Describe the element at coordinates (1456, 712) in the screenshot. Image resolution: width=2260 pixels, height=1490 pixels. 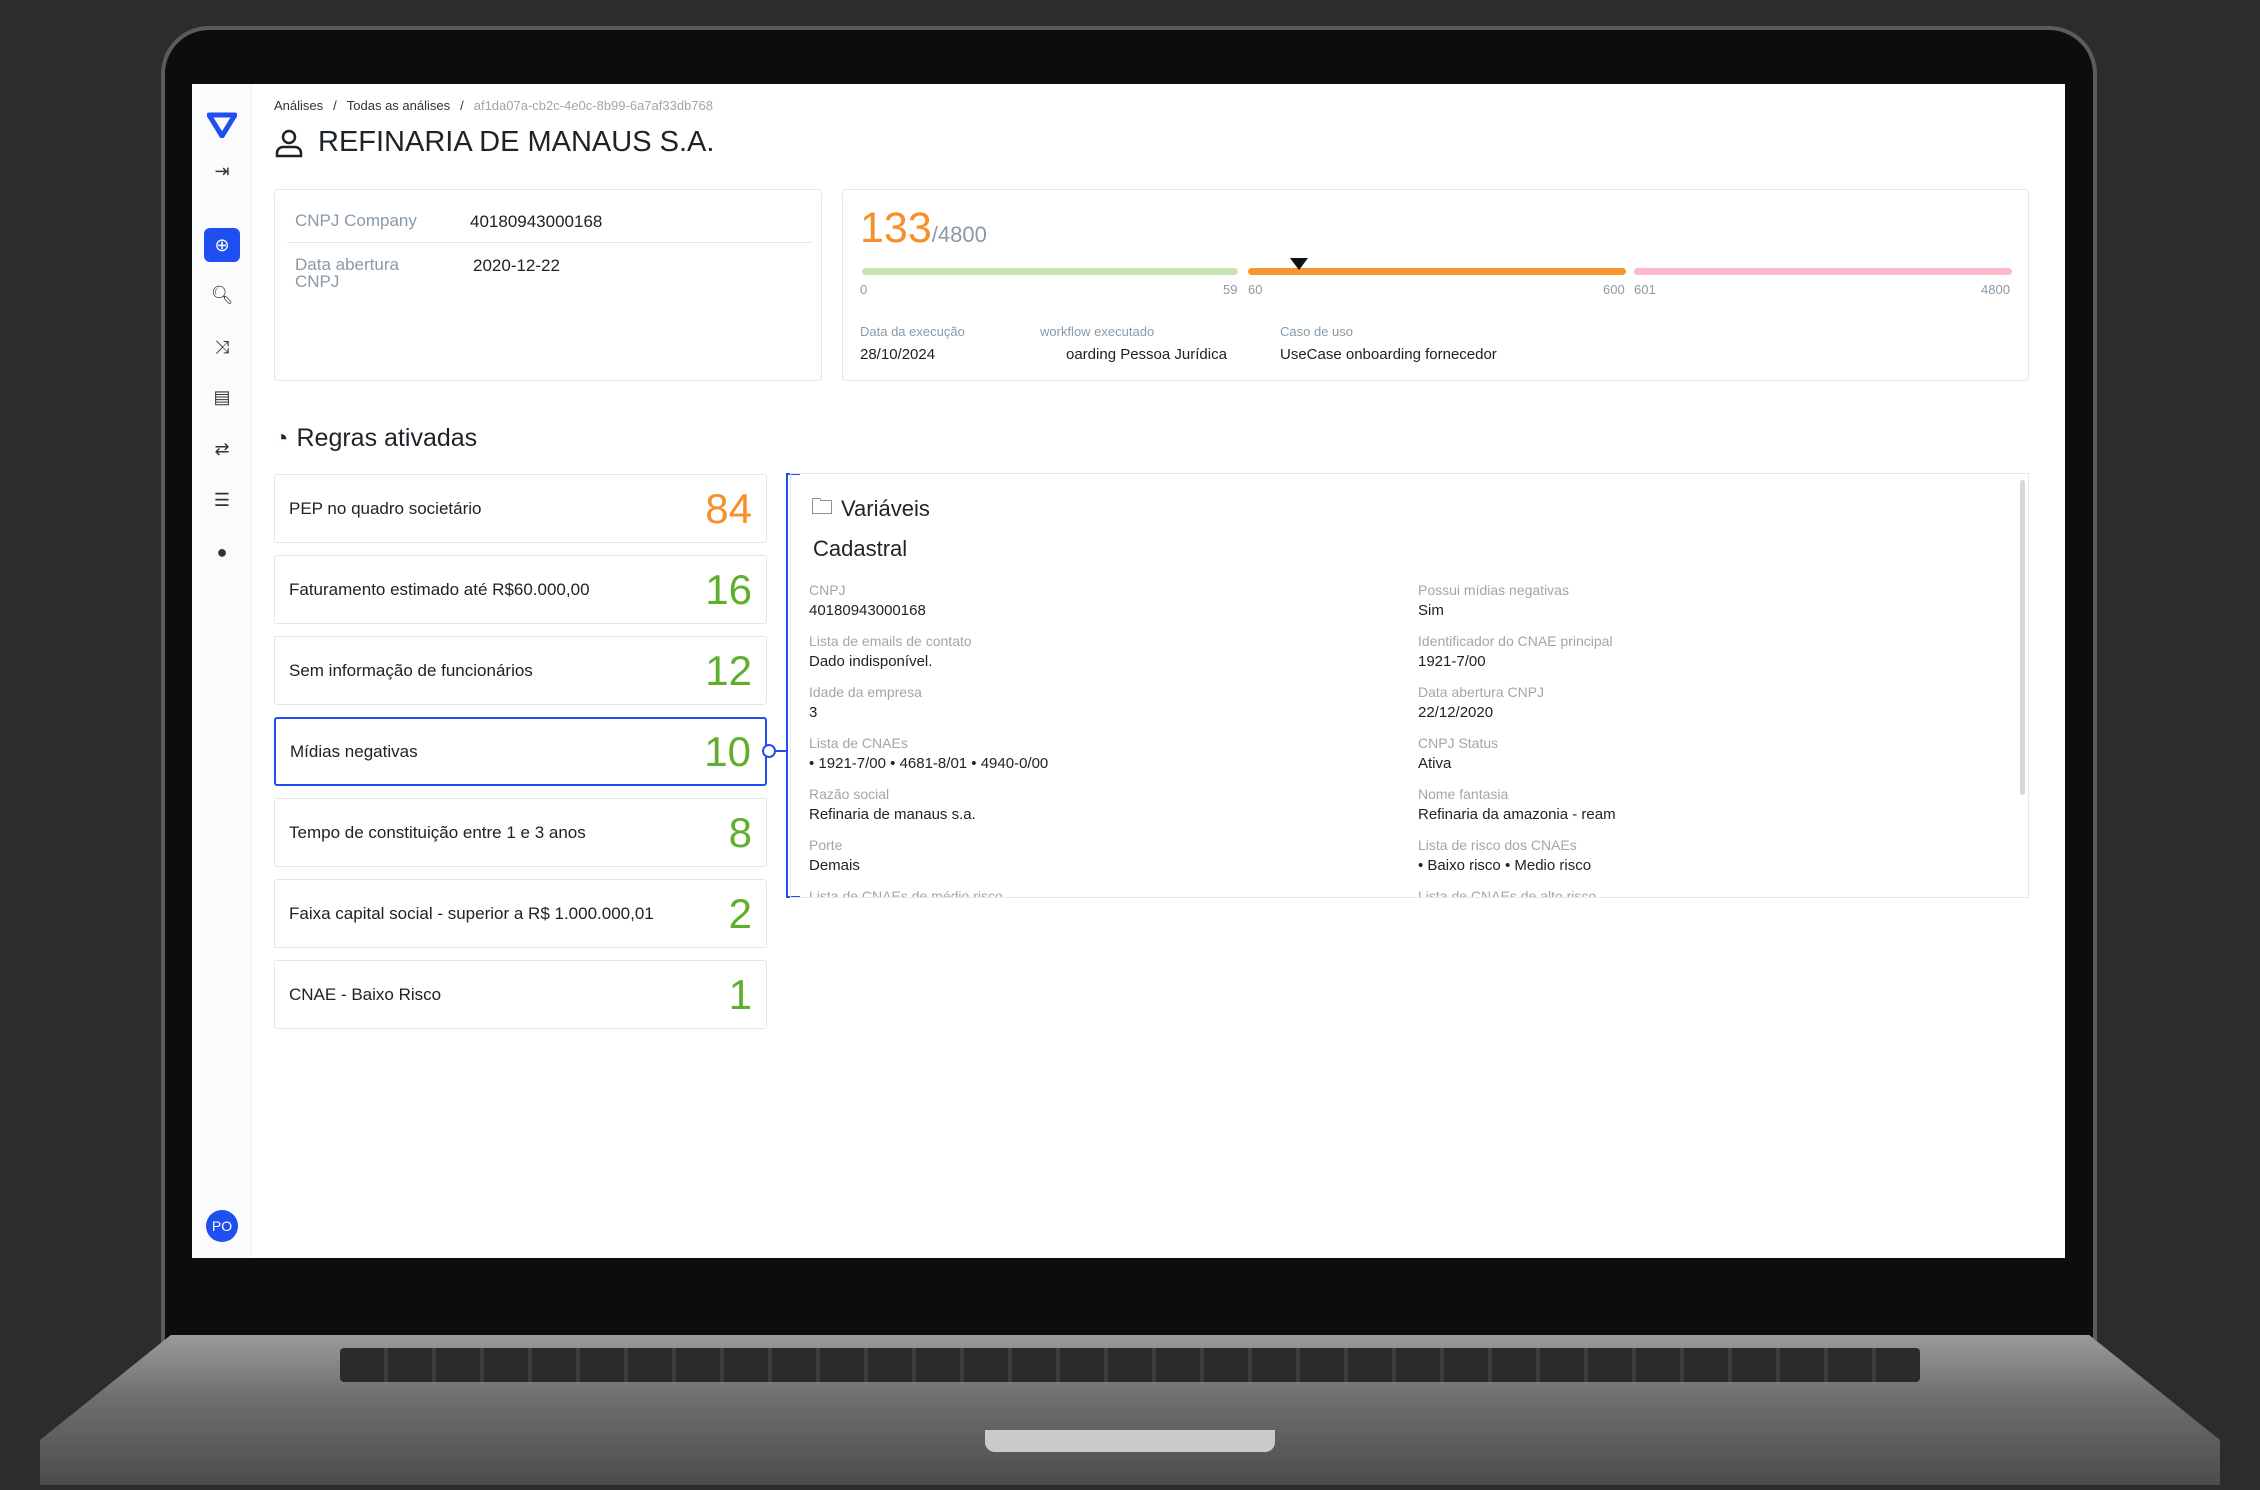
I see `variable-value: 22/12/2020` at that location.